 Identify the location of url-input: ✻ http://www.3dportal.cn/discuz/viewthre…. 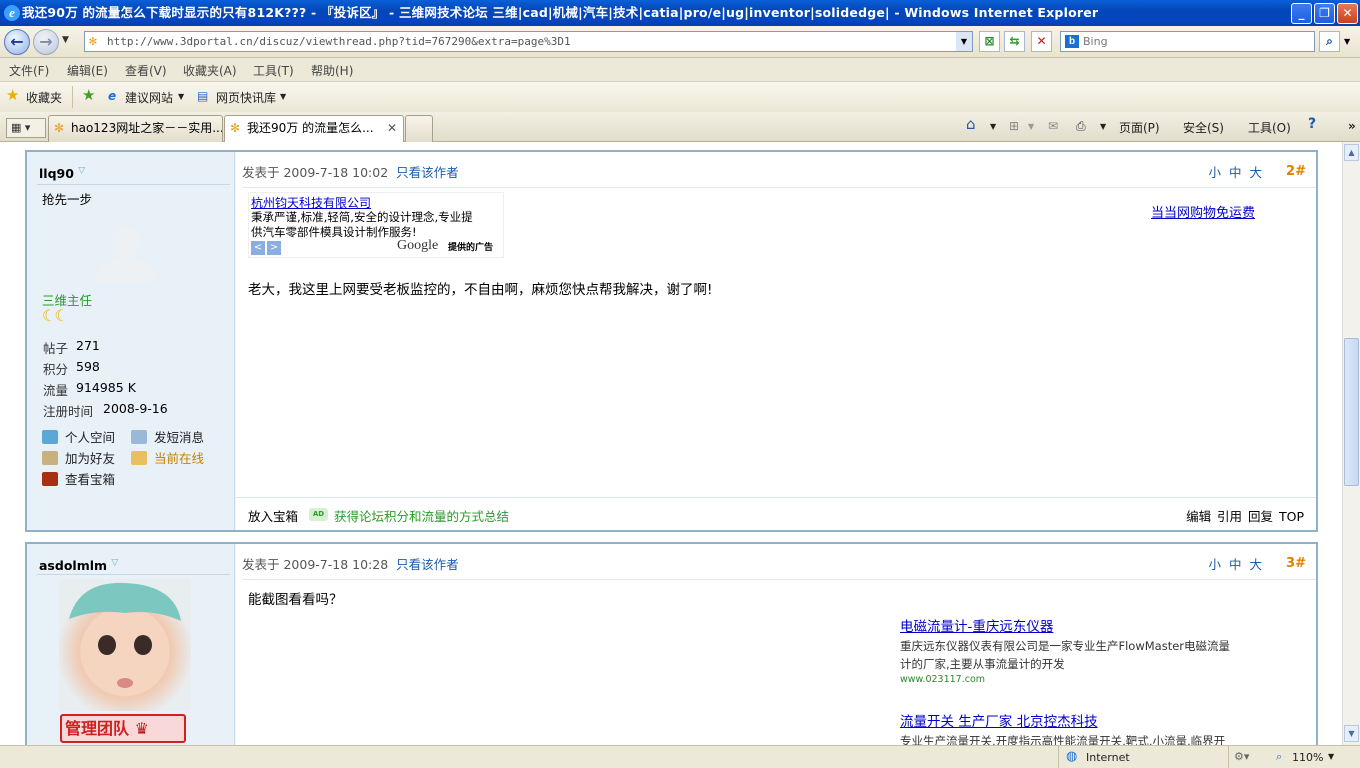
(528, 41).